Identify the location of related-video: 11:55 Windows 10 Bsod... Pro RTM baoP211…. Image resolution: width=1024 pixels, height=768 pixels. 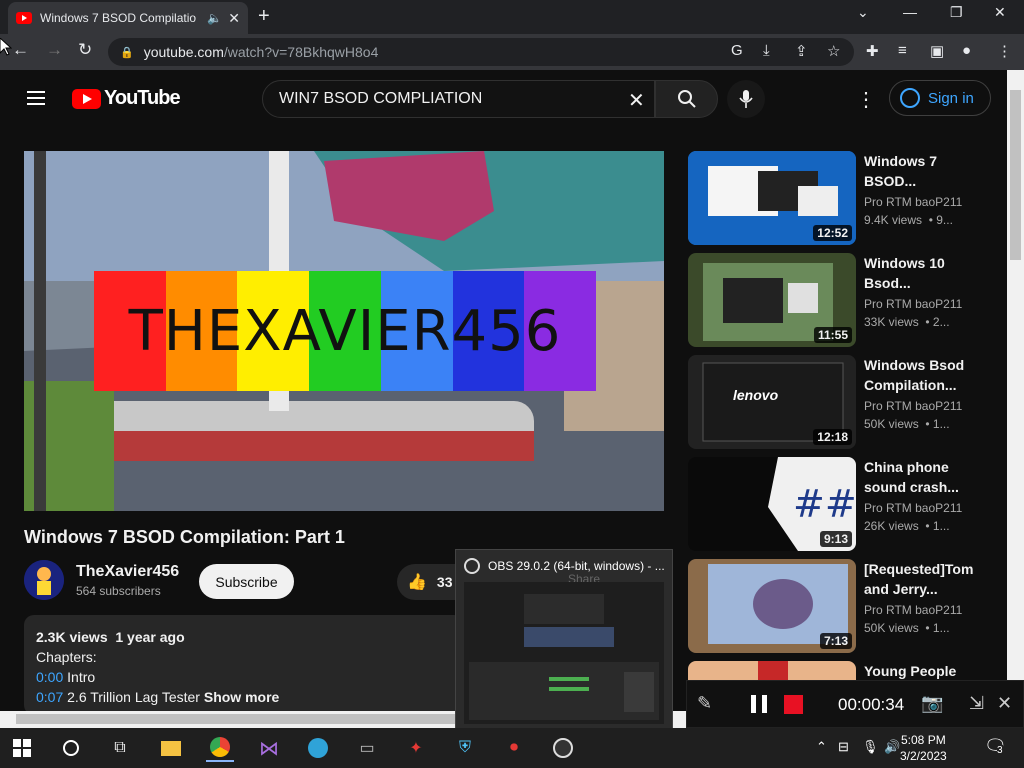
(838, 300).